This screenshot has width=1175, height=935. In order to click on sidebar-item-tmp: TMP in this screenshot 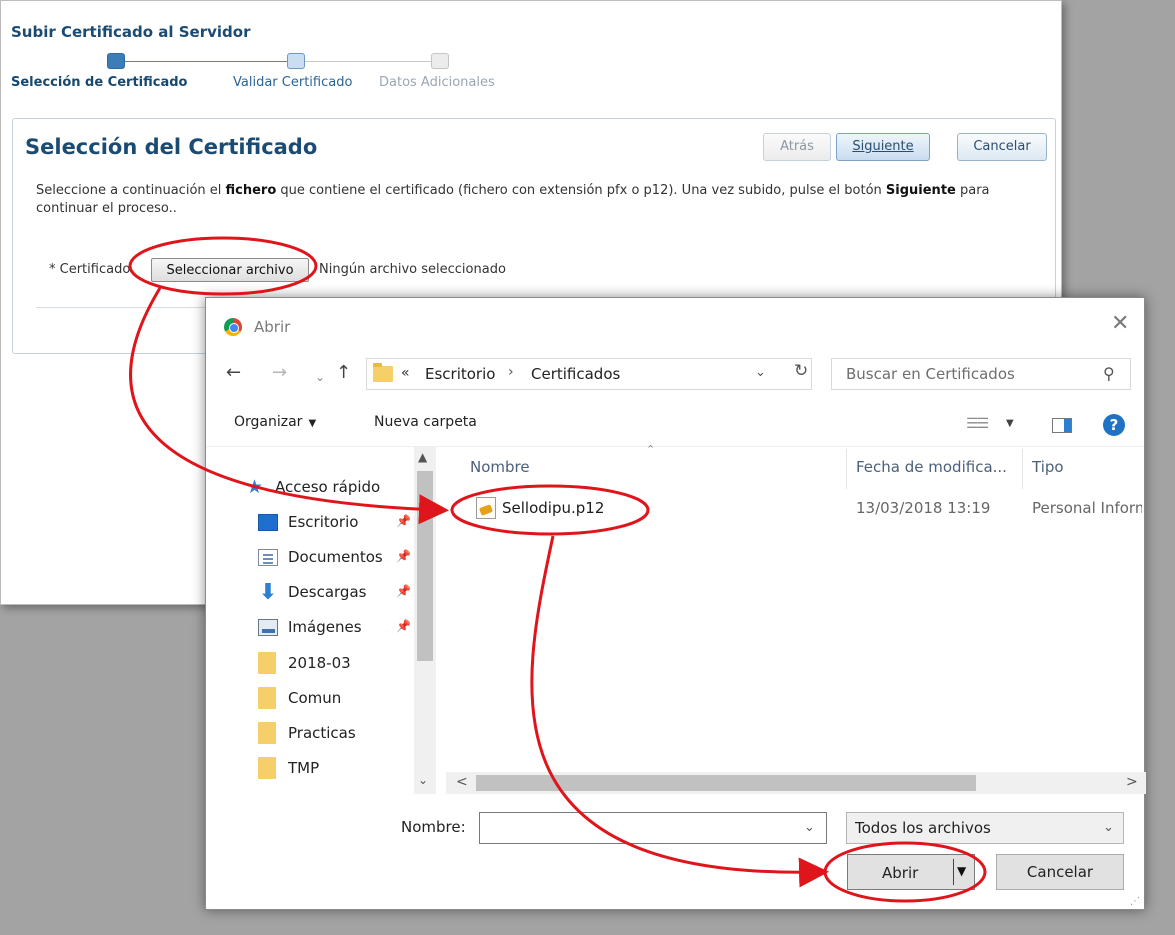, I will do `click(329, 768)`.